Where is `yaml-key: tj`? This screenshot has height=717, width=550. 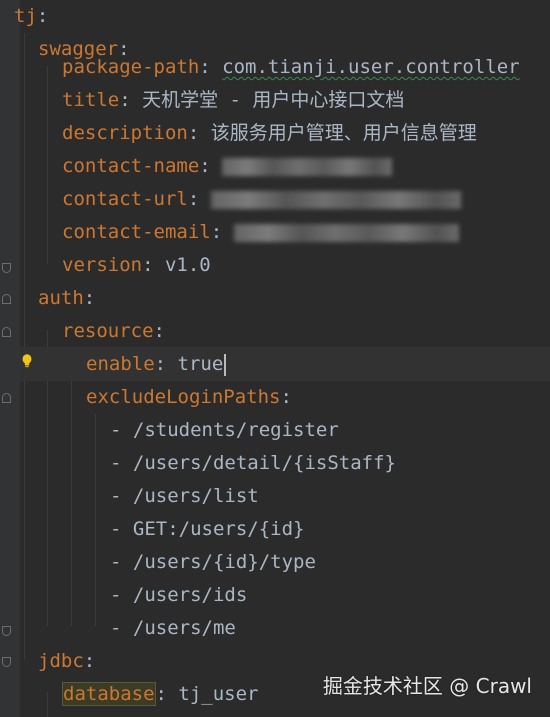
yaml-key: tj is located at coordinates (25, 16).